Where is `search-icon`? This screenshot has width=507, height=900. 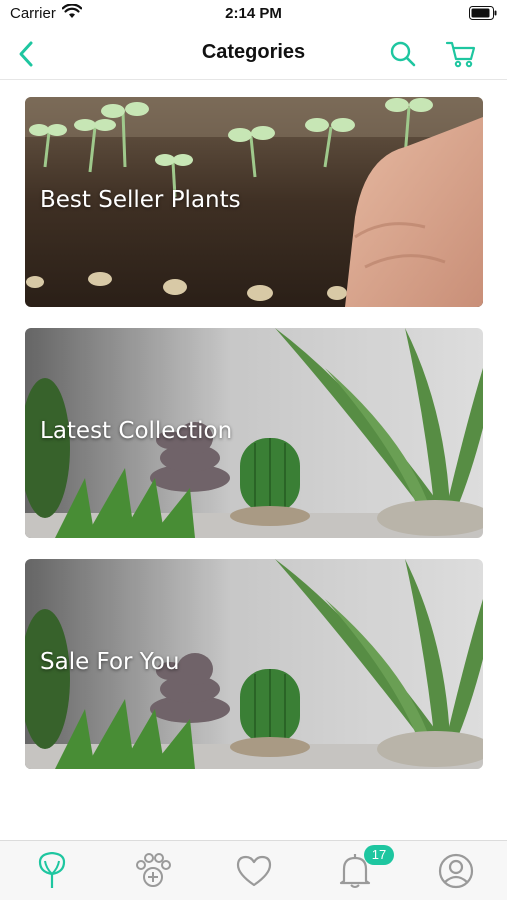
search-icon is located at coordinates (403, 54).